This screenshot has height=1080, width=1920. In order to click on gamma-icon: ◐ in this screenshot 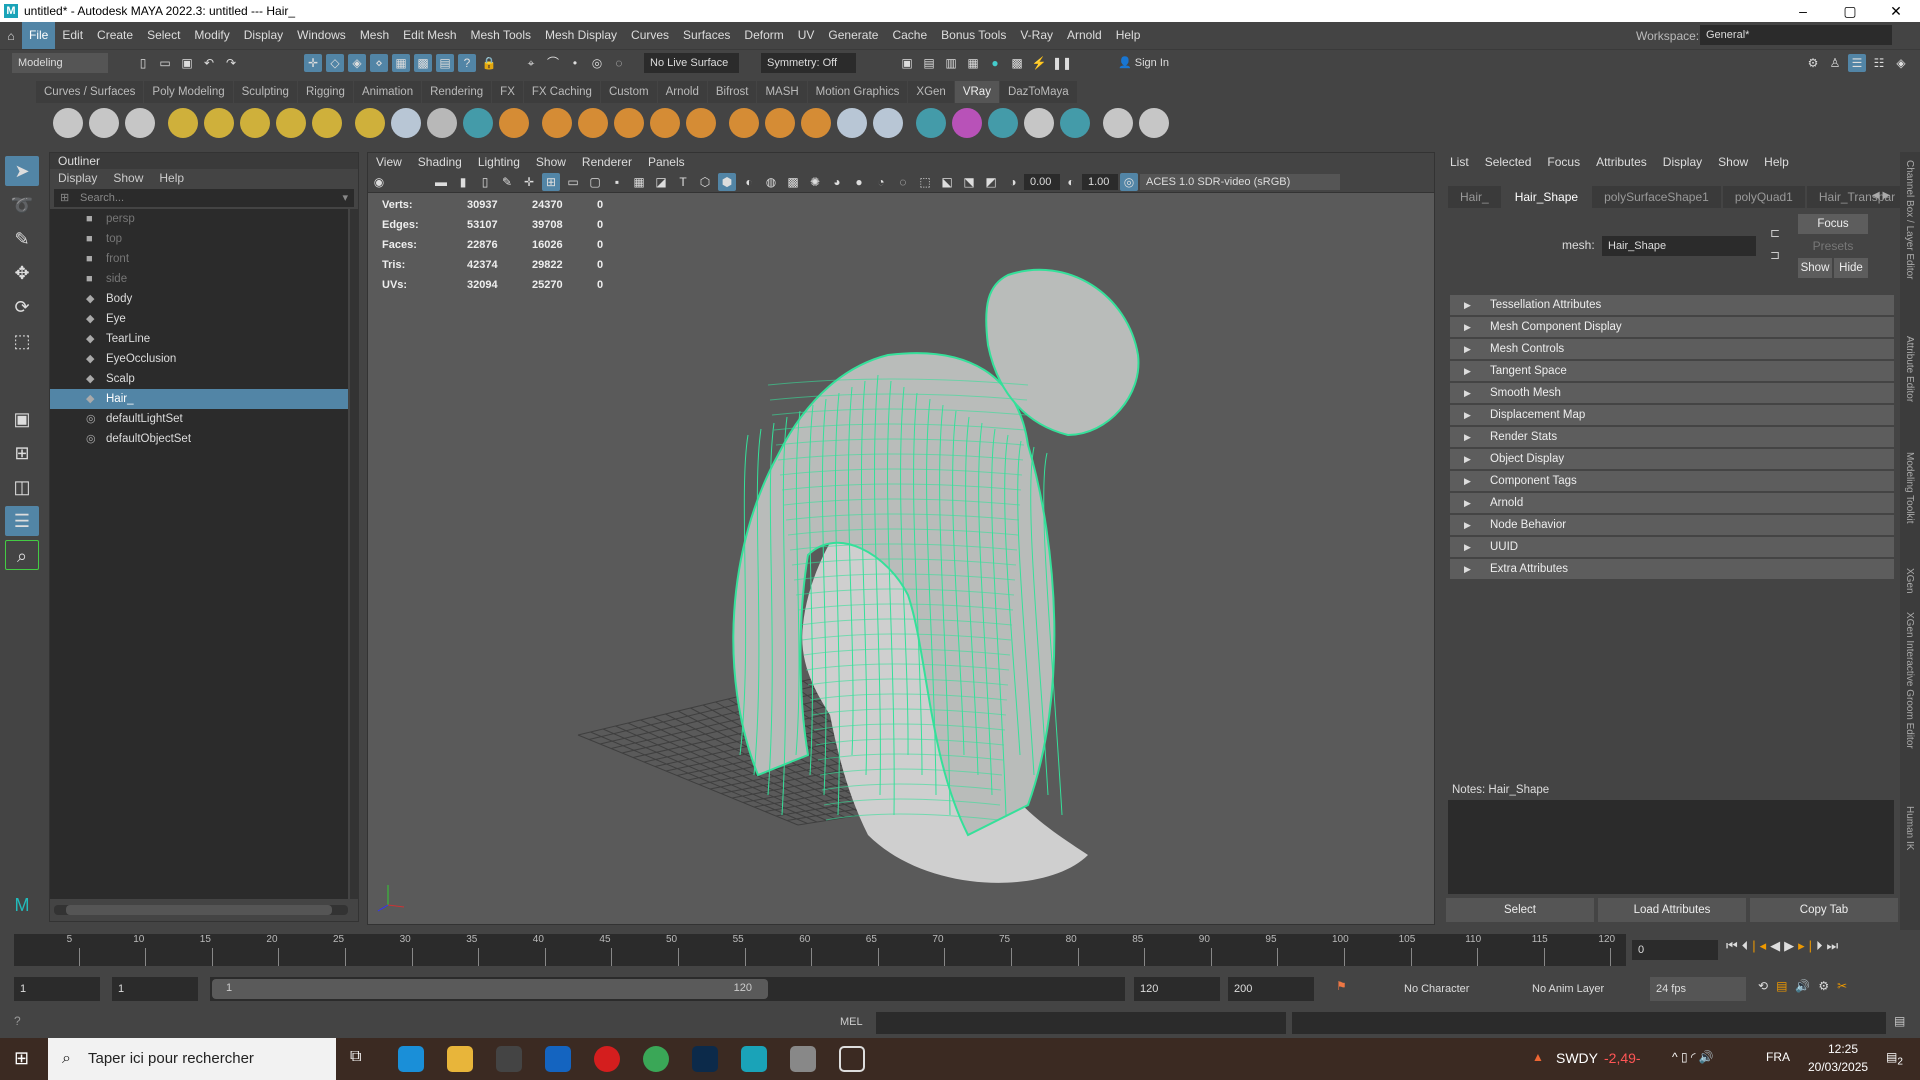, I will do `click(1071, 182)`.